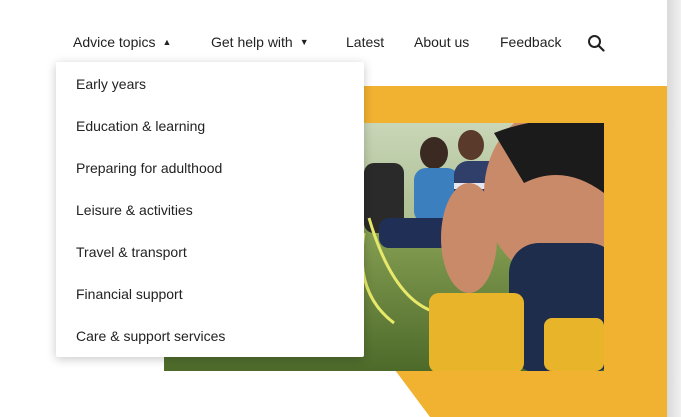 The image size is (681, 417). What do you see at coordinates (530, 42) in the screenshot?
I see `nav-feedback: Feedback` at bounding box center [530, 42].